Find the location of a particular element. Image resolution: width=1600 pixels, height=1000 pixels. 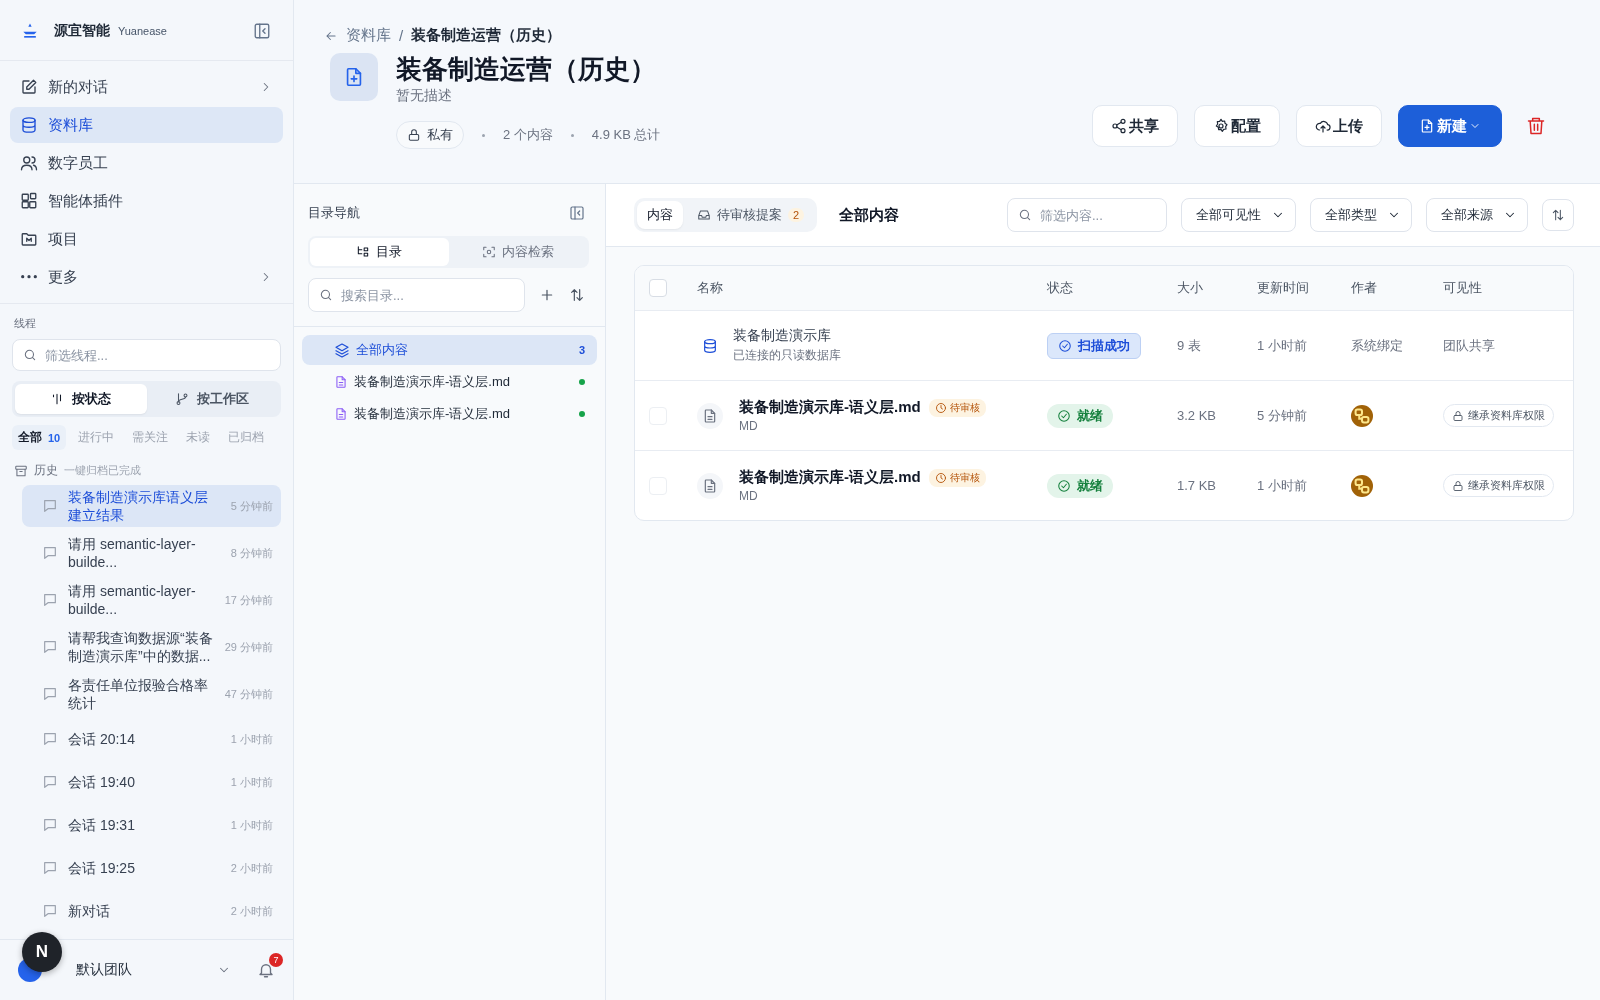

view-mode-tab: 按工作区 is located at coordinates (212, 399).